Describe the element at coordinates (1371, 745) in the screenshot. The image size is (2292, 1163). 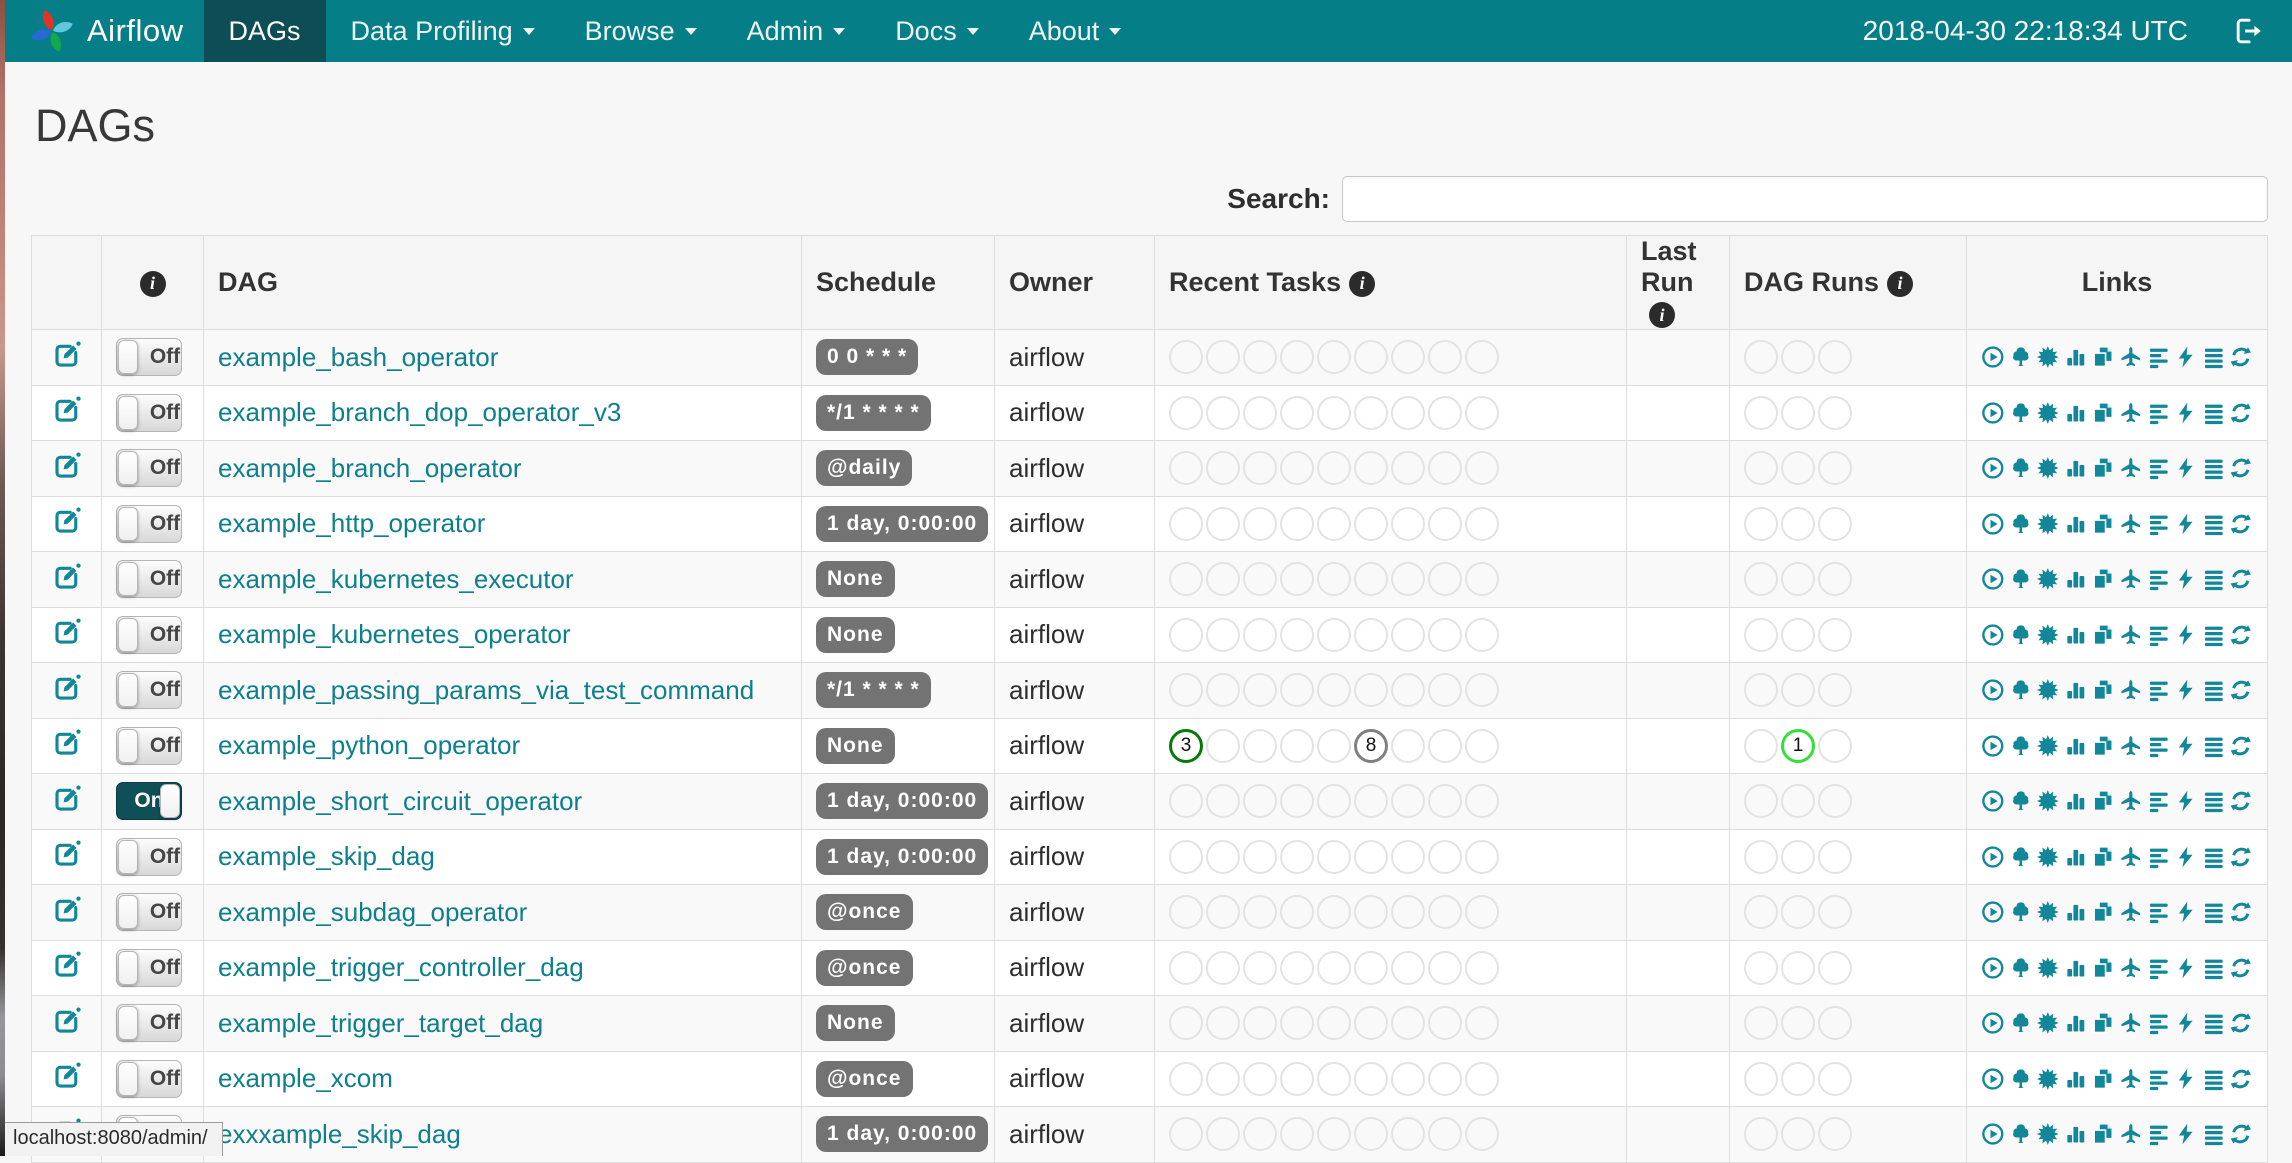
I see `task-state-circle: 8` at that location.